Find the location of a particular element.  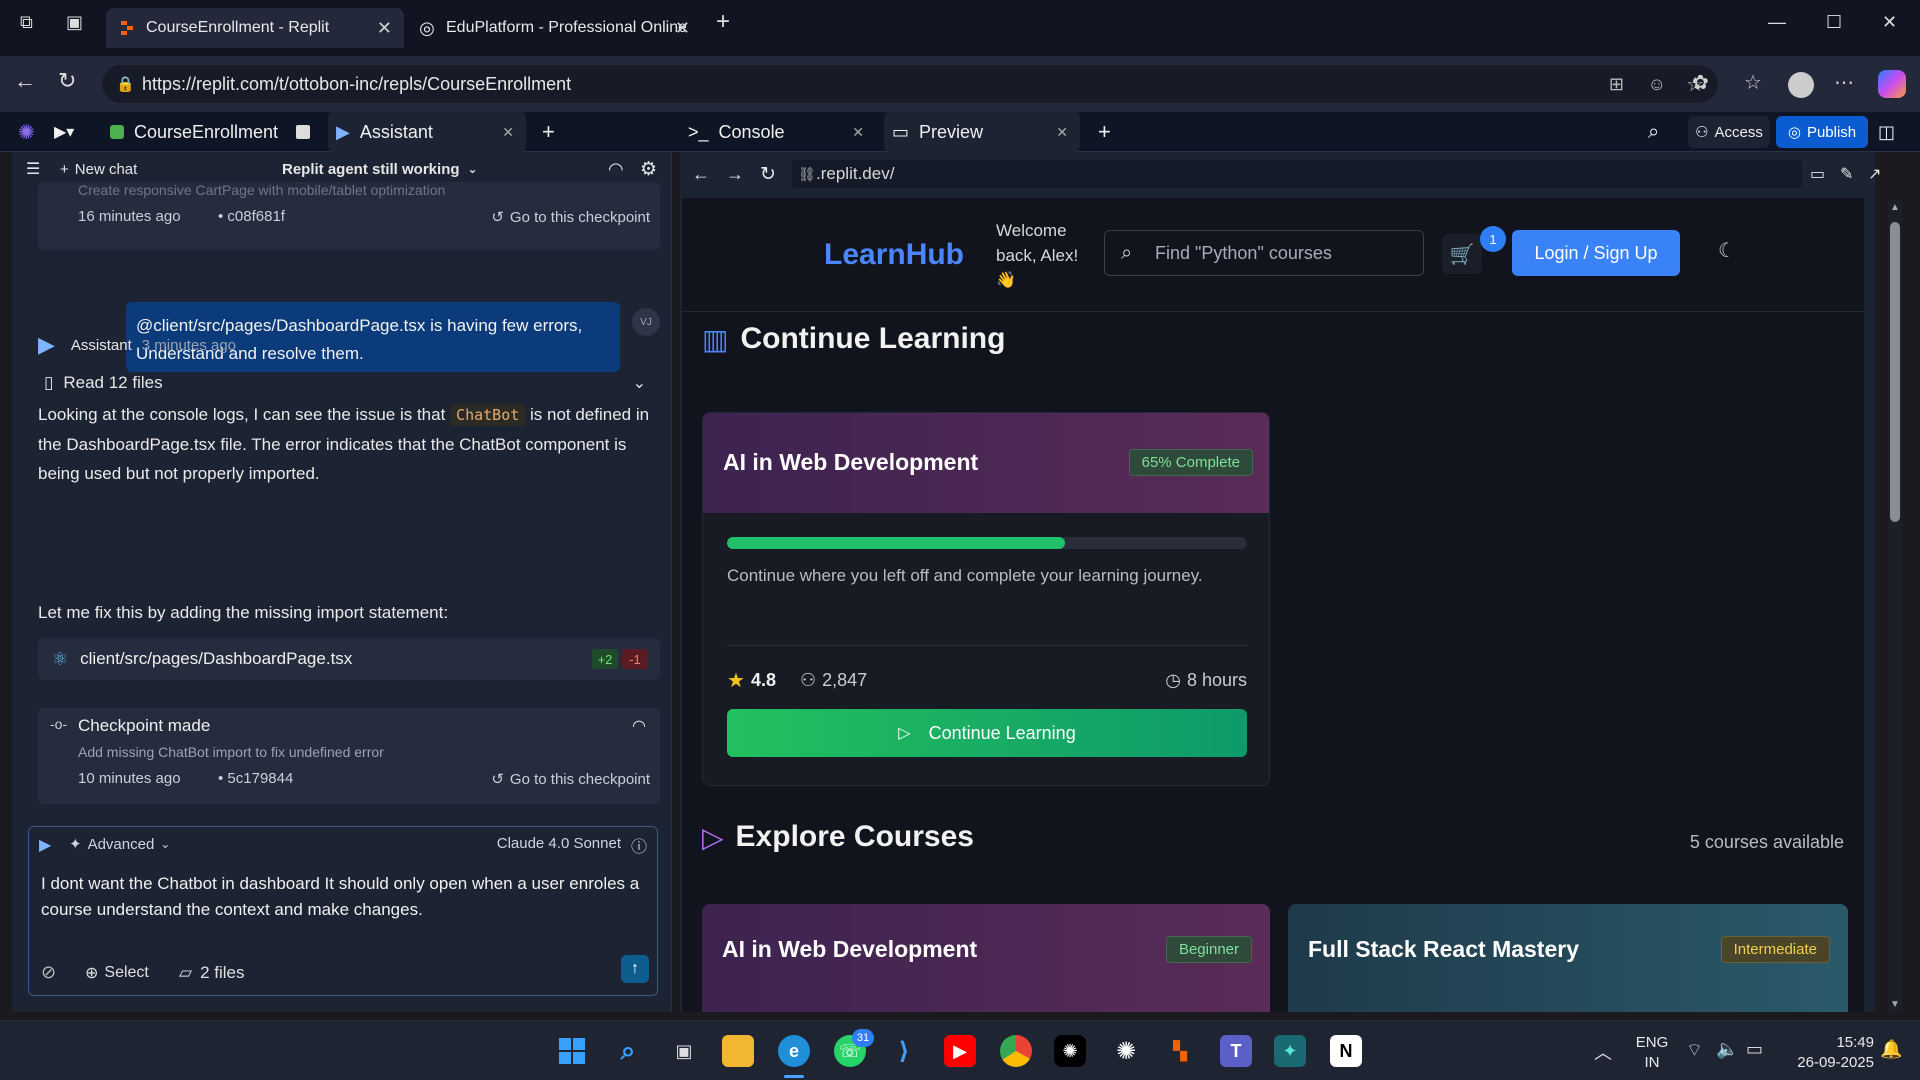

attach-icon: ⊘ is located at coordinates (48, 972).